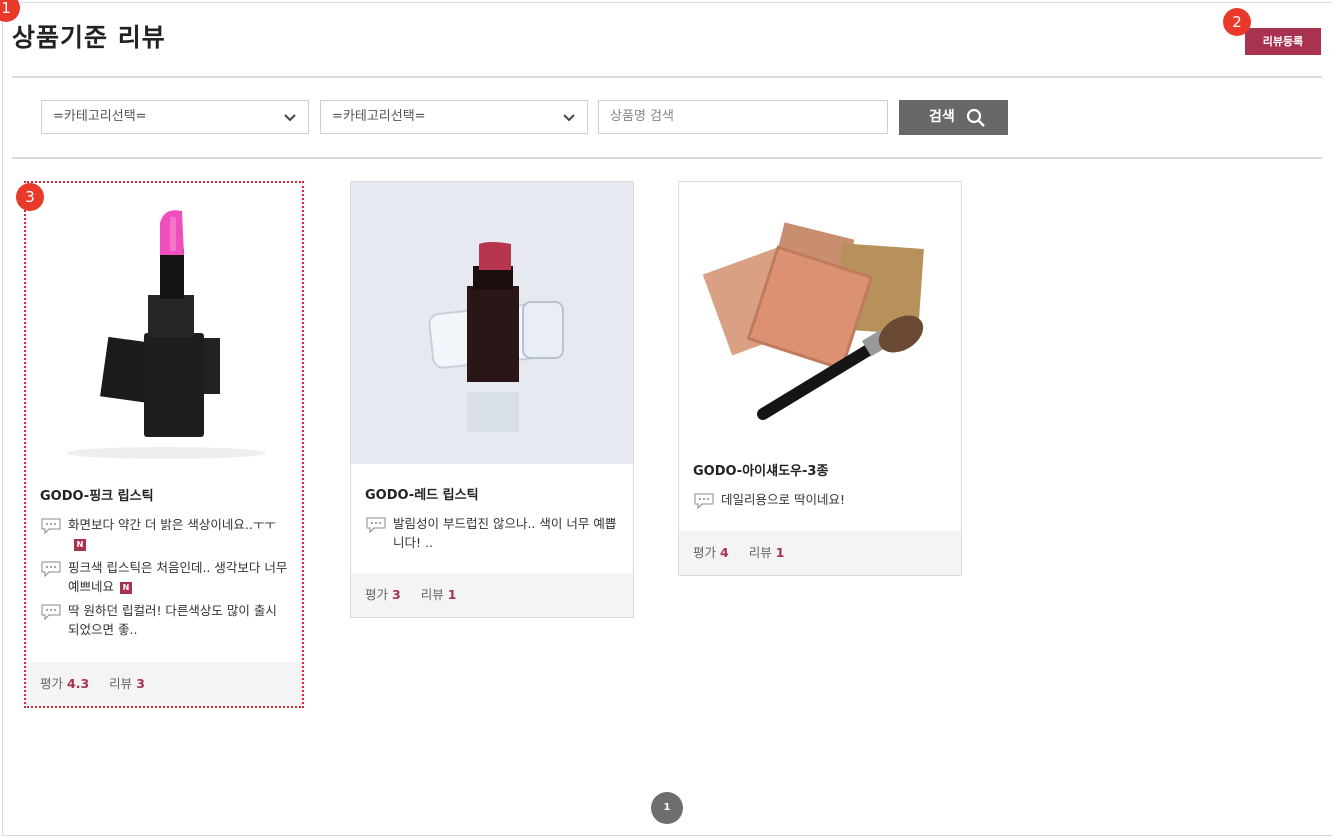  Describe the element at coordinates (743, 117) in the screenshot. I see `product-search-input: 상품명 검색` at that location.